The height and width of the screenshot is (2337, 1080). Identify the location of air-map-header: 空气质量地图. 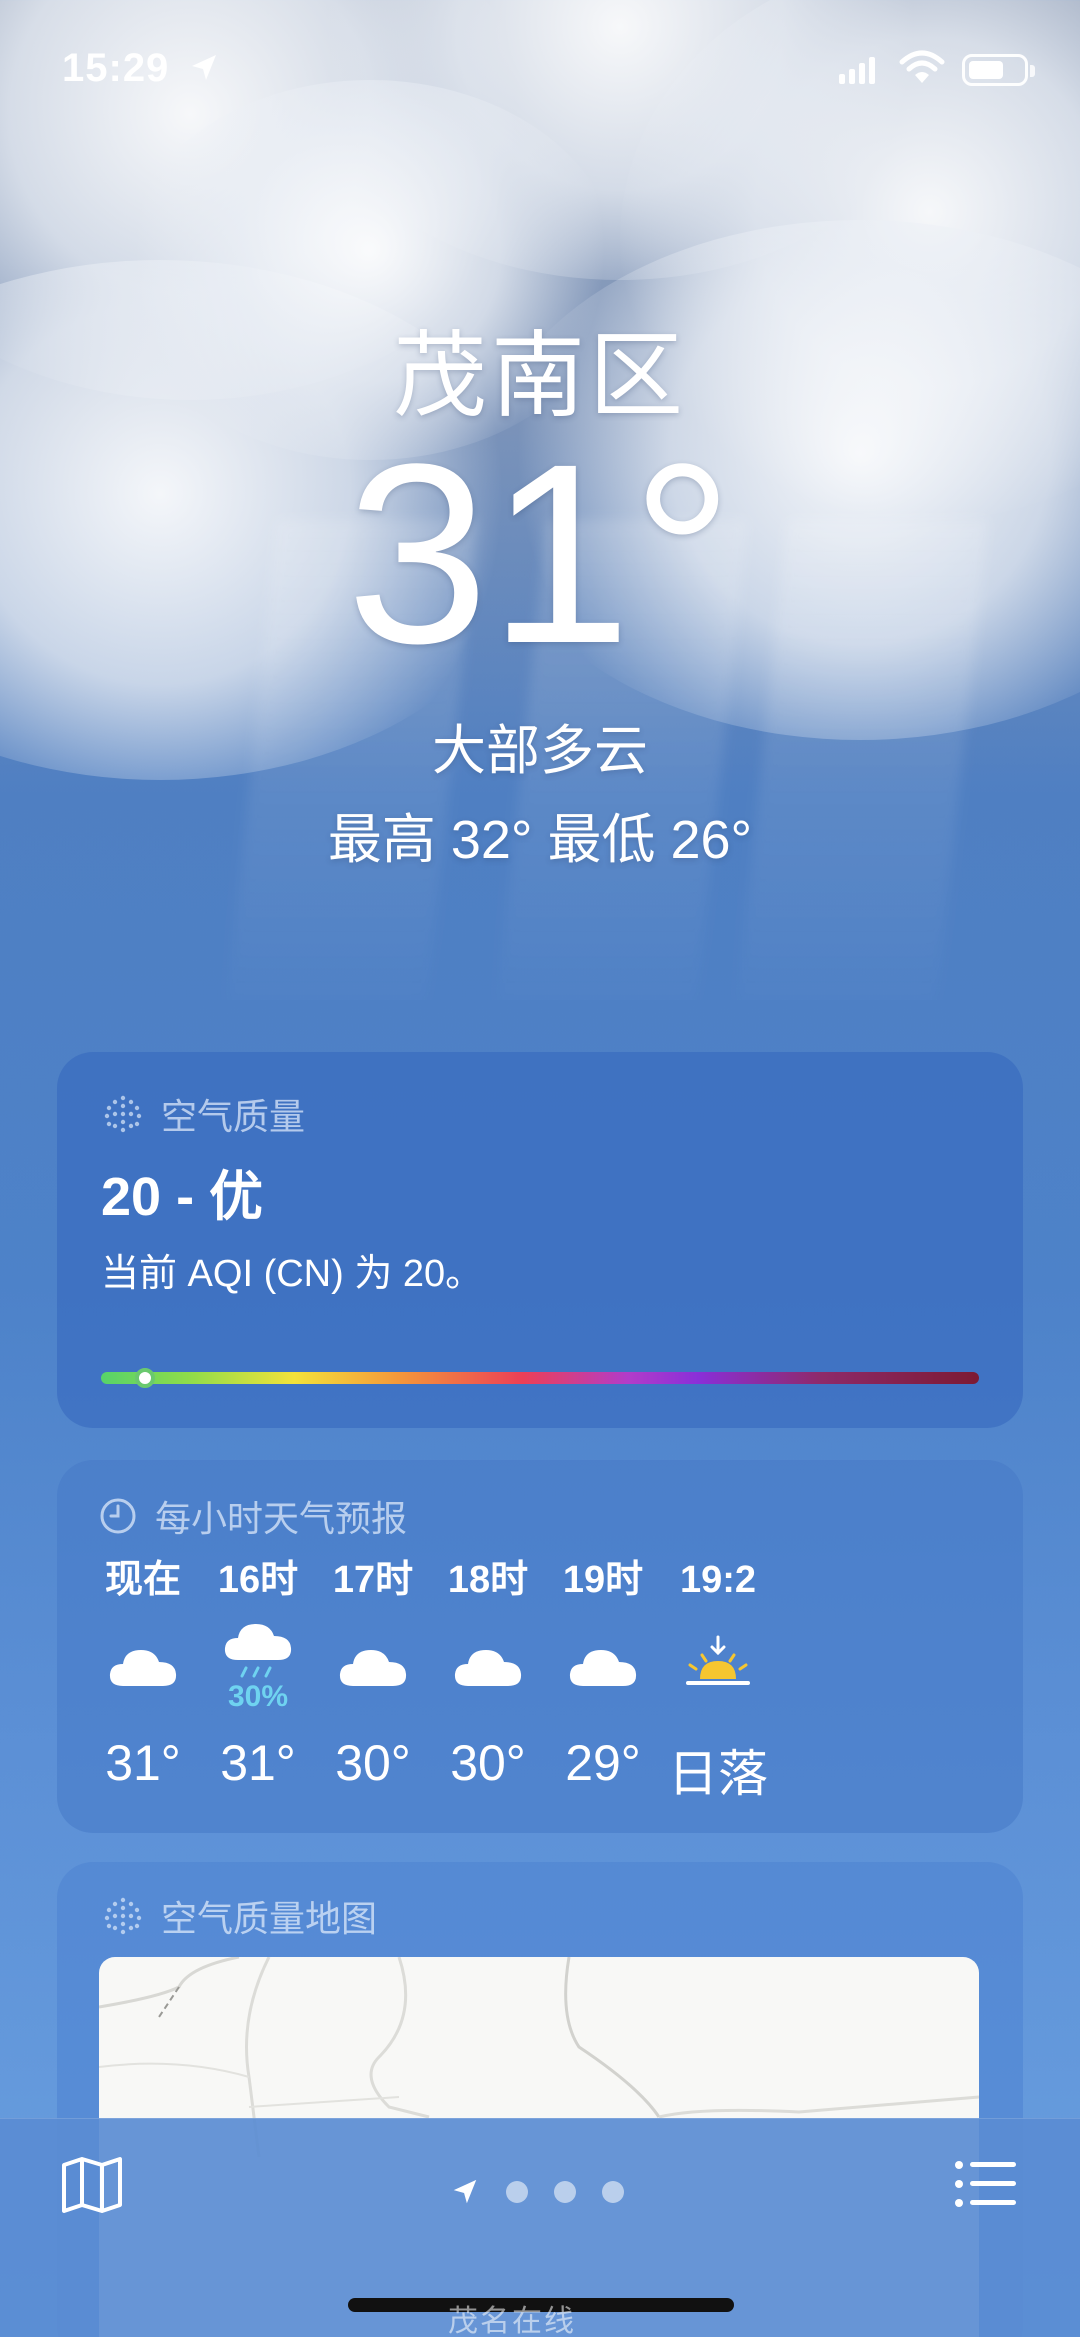
(240, 1916).